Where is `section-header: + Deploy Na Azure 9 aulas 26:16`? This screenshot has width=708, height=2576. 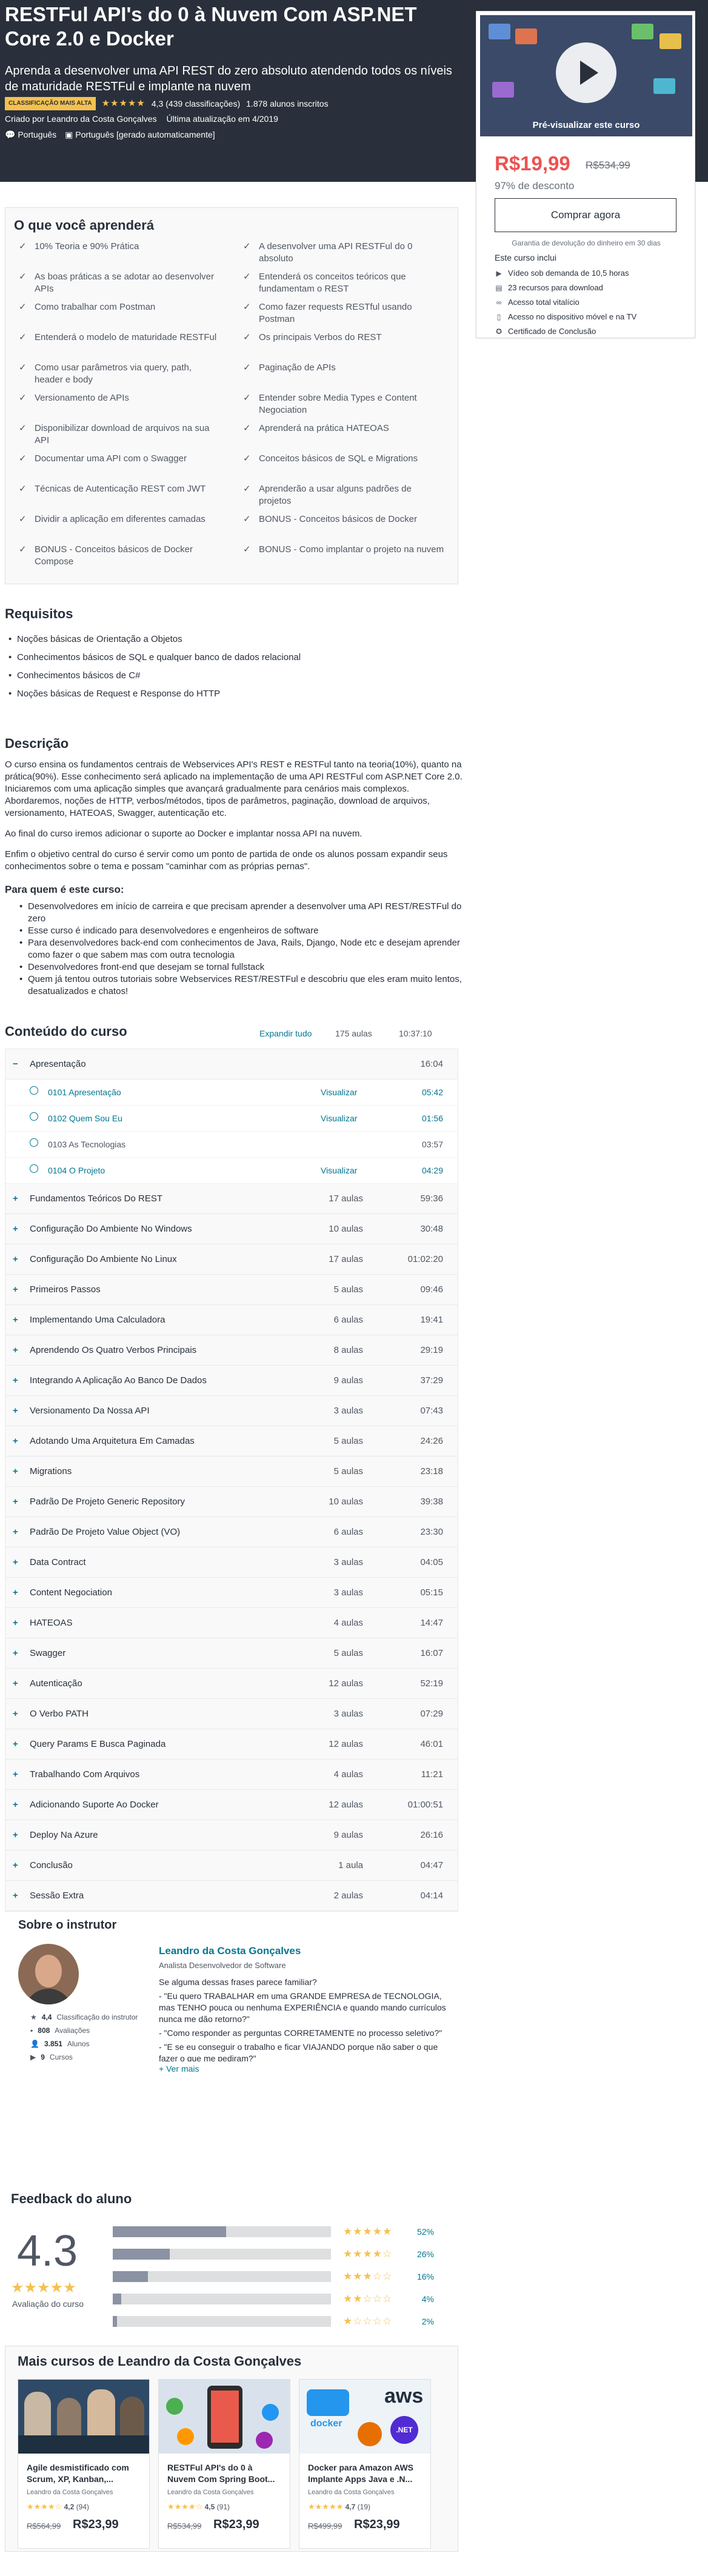 section-header: + Deploy Na Azure 9 aulas 26:16 is located at coordinates (231, 1835).